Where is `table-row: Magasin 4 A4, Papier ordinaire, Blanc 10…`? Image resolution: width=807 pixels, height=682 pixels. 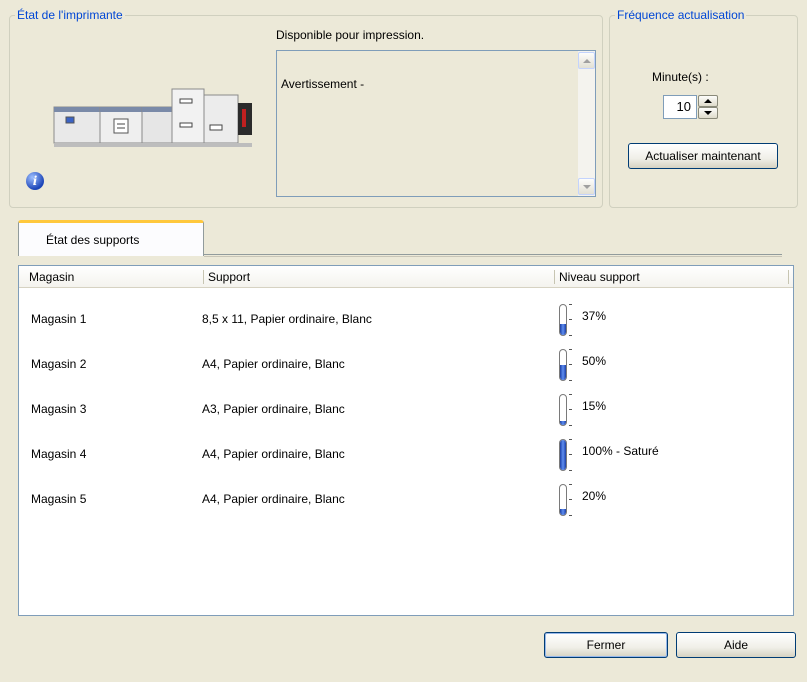
table-row: Magasin 4 A4, Papier ordinaire, Blanc 10… is located at coordinates (406, 460).